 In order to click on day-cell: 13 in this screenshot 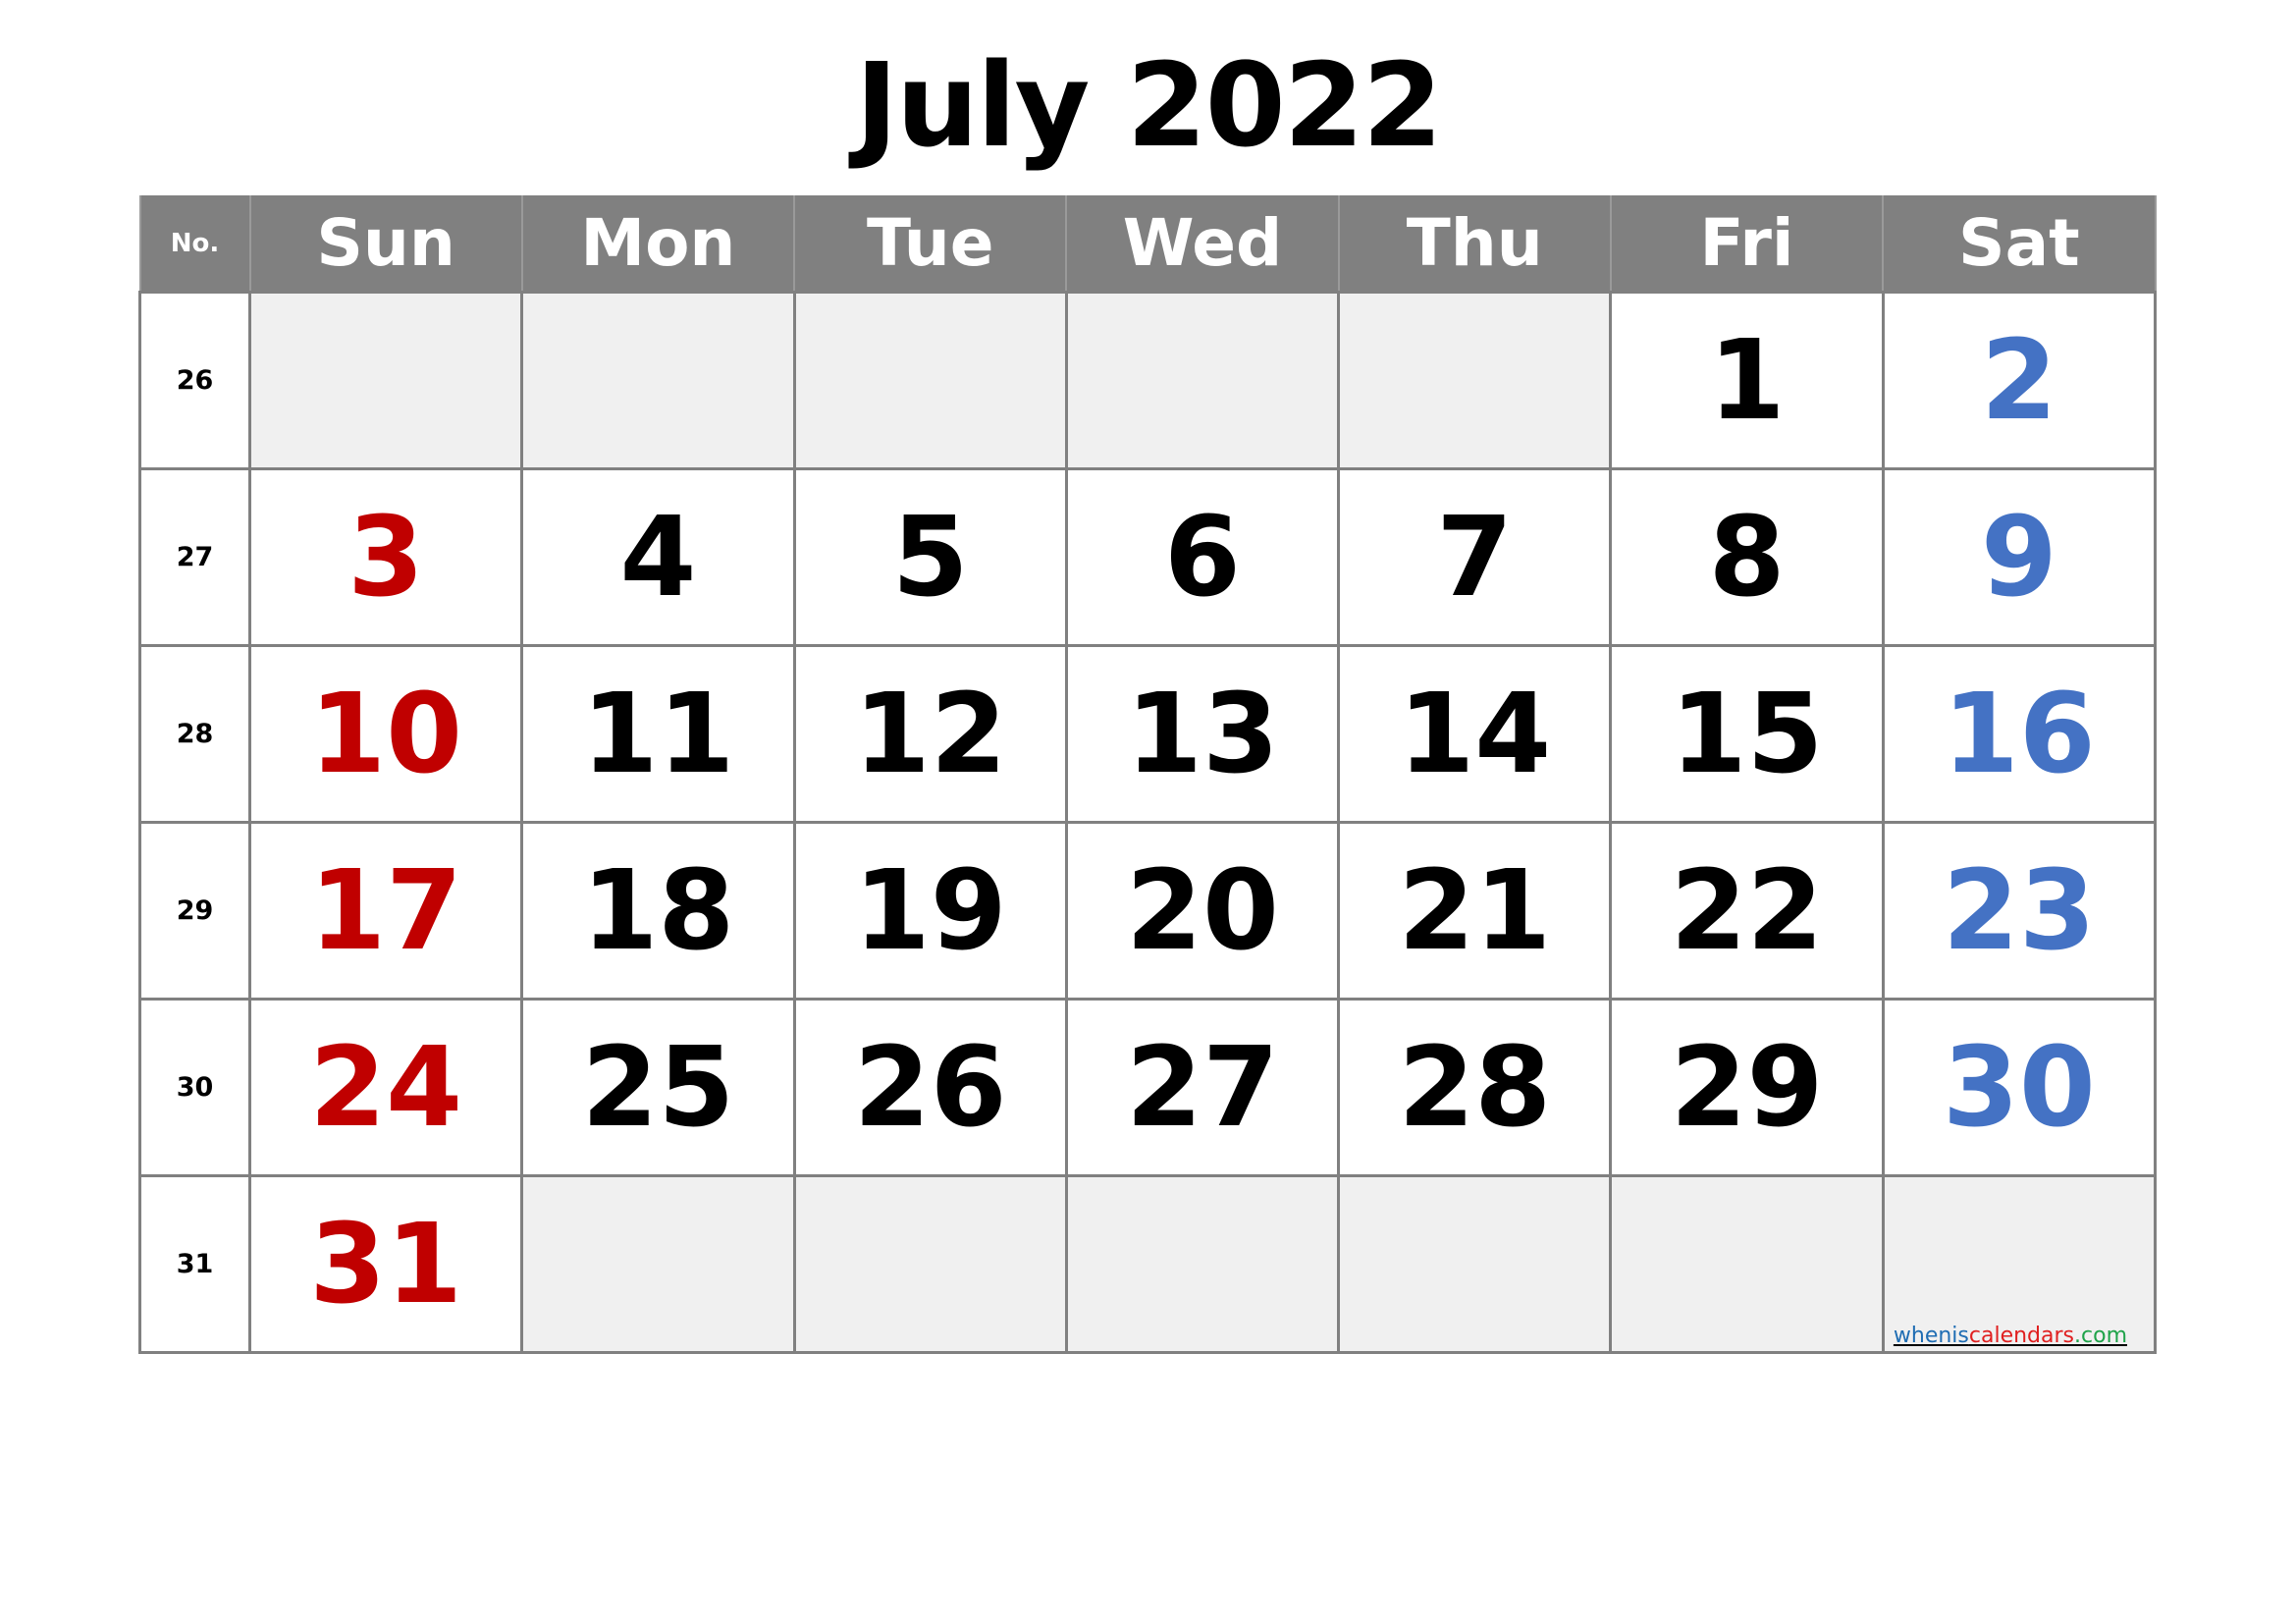, I will do `click(1202, 734)`.